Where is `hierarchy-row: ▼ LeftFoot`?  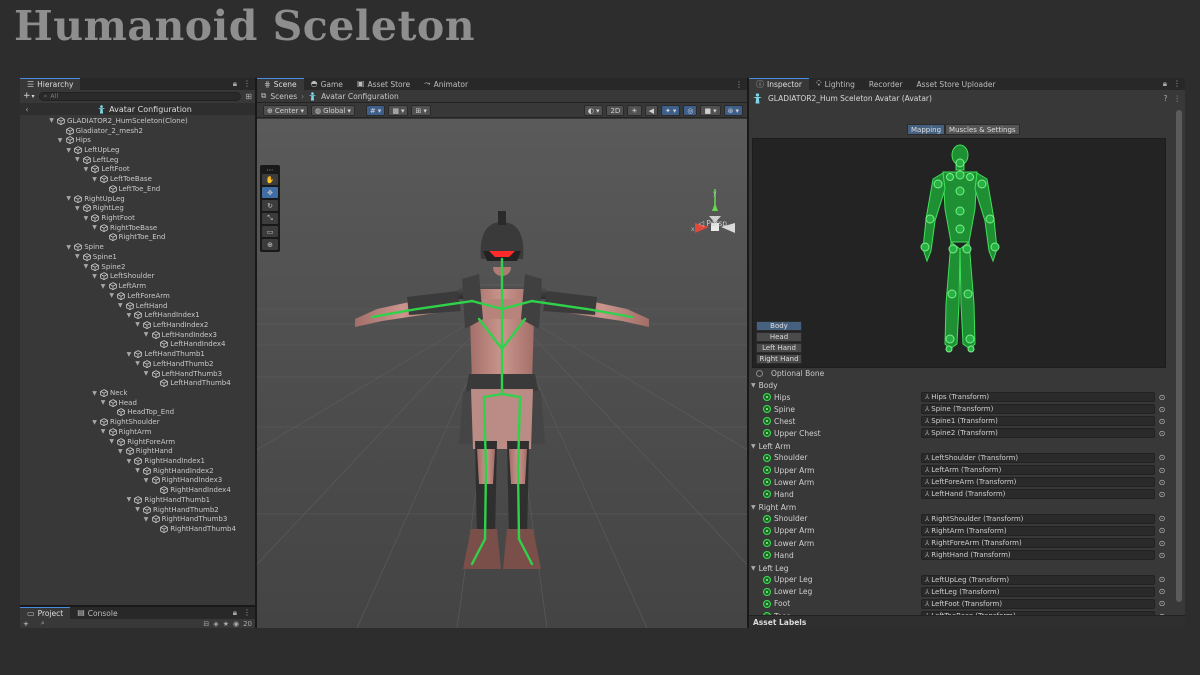
hierarchy-row: ▼ LeftFoot is located at coordinates (106, 170).